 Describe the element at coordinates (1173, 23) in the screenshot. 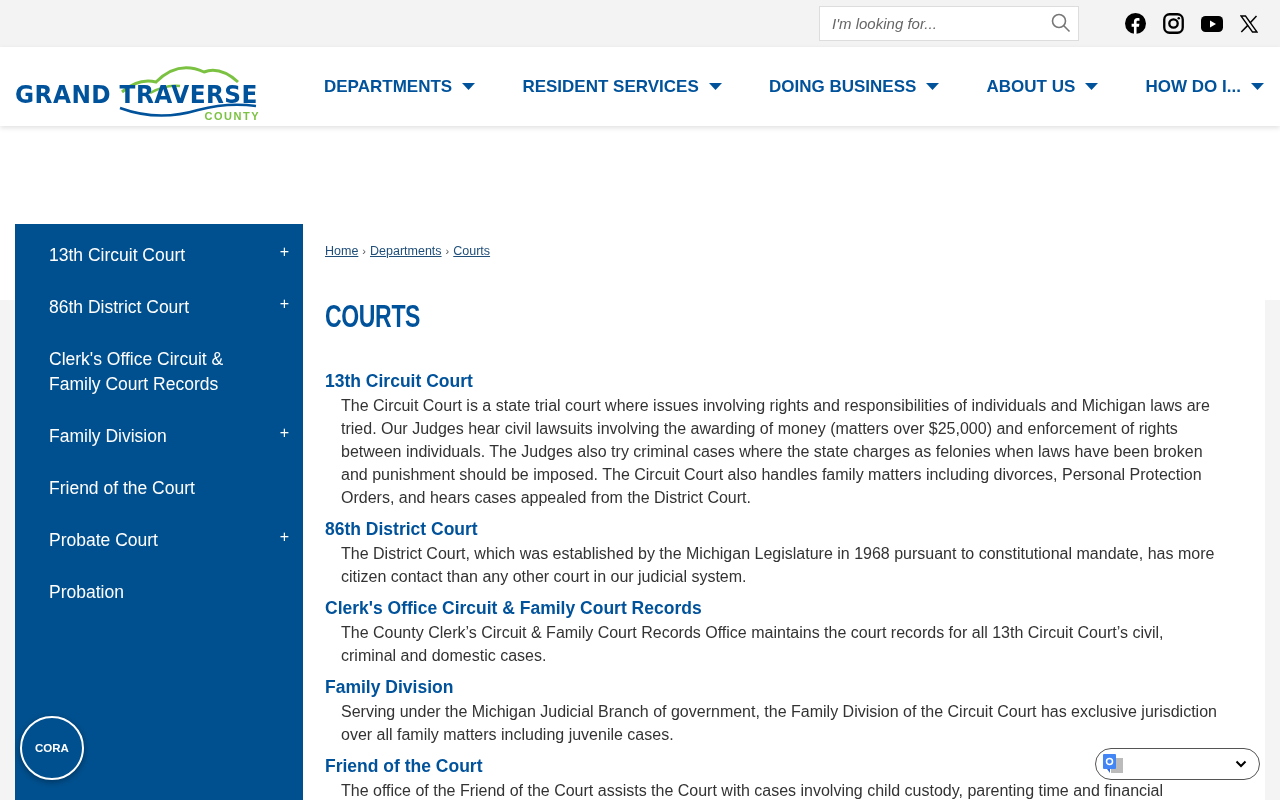

I see `instagram-icon` at that location.